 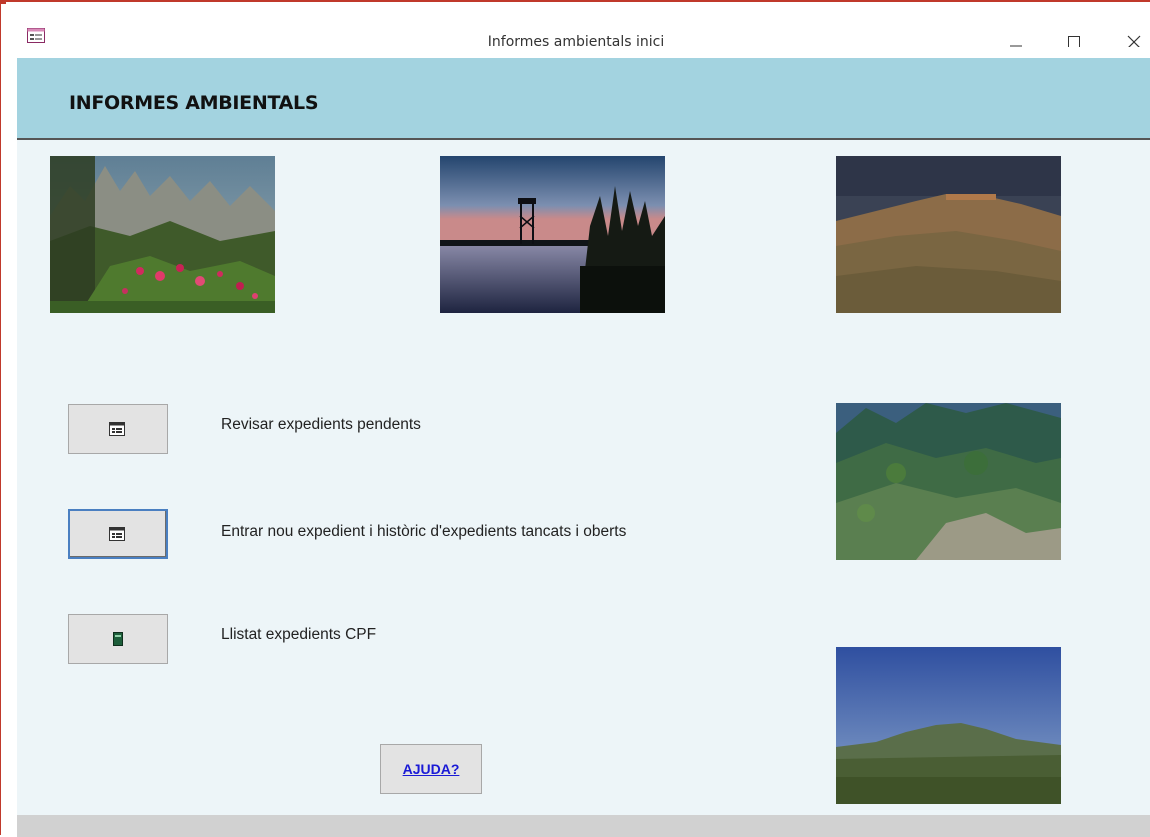 I want to click on form-header: INFORMES AMBIENTALS, so click(x=583, y=99).